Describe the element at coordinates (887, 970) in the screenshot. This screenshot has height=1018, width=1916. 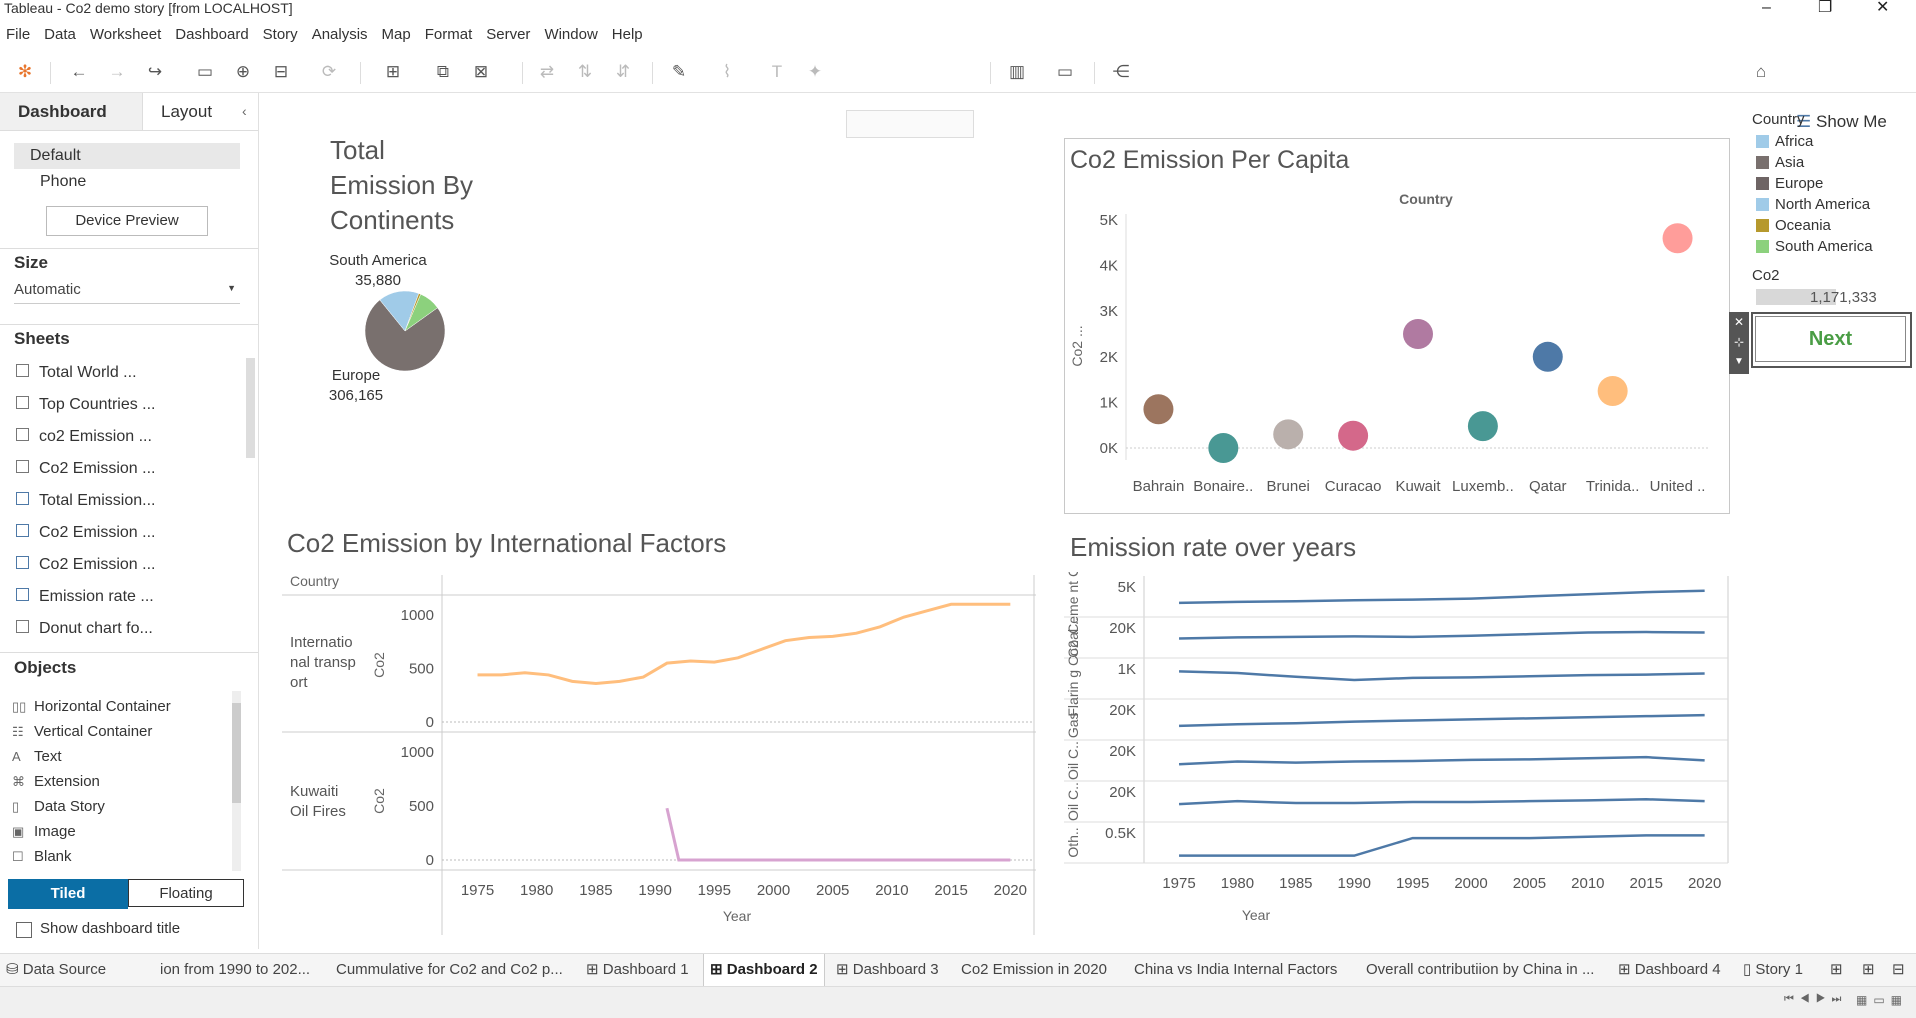
I see `tab-dashboard-3: ⊞ Dashboard 3` at that location.